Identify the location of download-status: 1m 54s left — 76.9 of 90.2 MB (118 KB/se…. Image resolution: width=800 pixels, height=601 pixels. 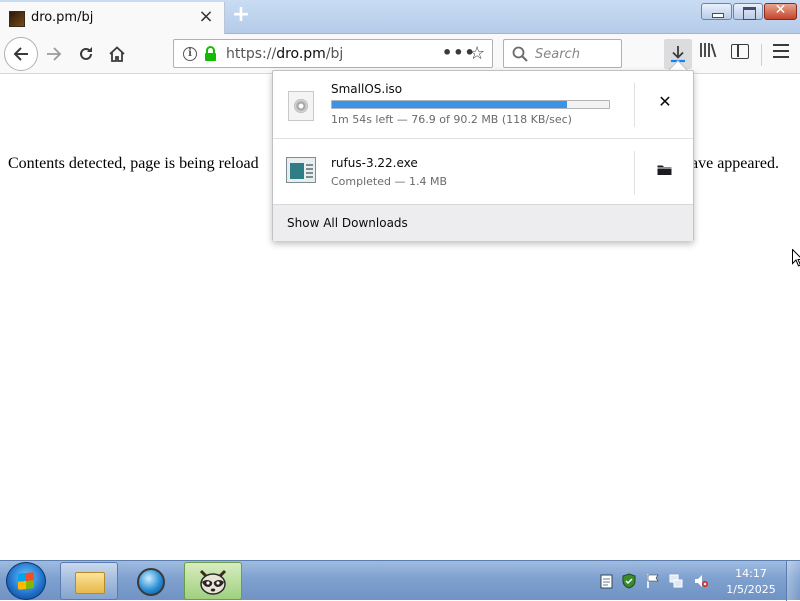
(451, 119).